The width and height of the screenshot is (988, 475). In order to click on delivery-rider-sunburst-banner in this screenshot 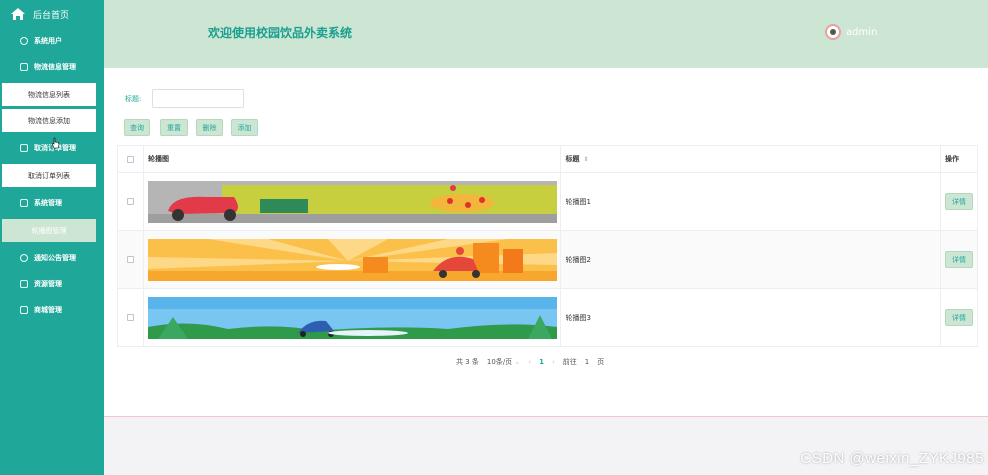, I will do `click(352, 259)`.